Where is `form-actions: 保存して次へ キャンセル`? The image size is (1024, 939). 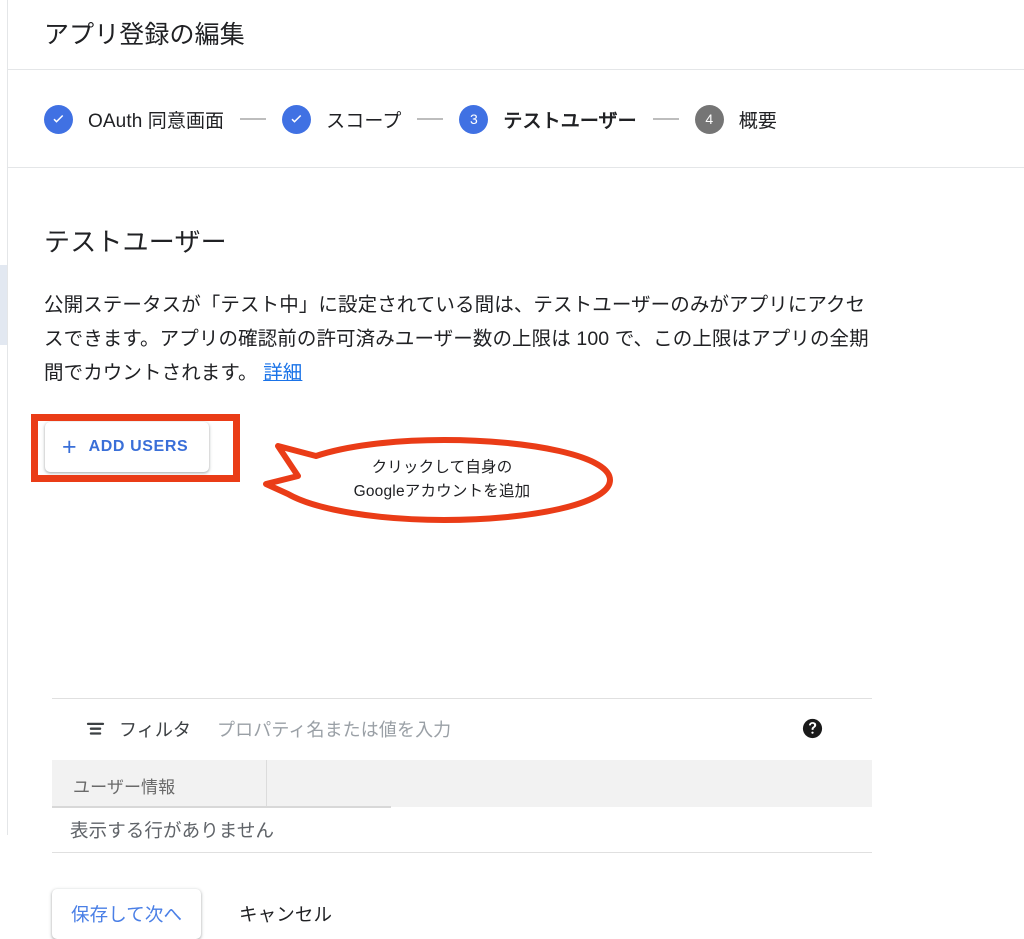
form-actions: 保存して次へ キャンセル is located at coordinates (192, 914).